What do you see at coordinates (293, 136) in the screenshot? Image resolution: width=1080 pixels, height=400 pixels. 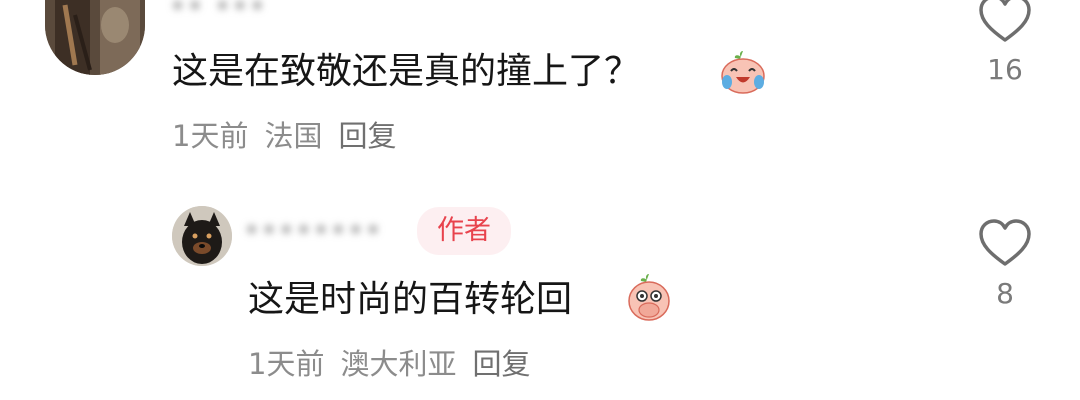 I see `comment-location: 法国` at bounding box center [293, 136].